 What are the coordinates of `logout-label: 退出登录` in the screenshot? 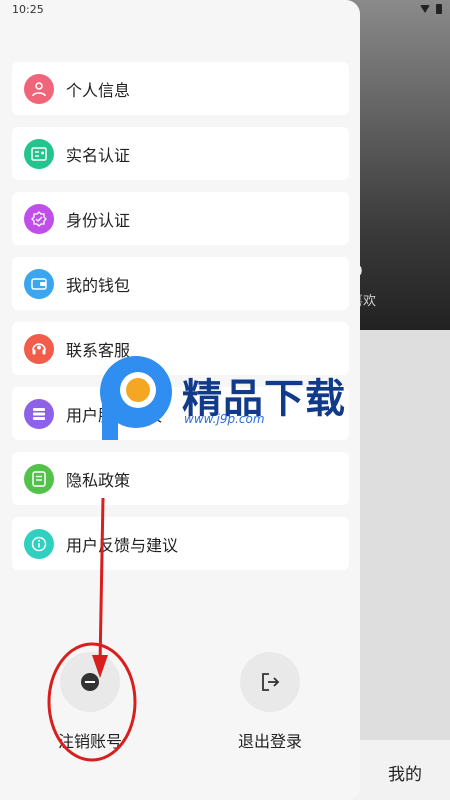 It's located at (269, 741).